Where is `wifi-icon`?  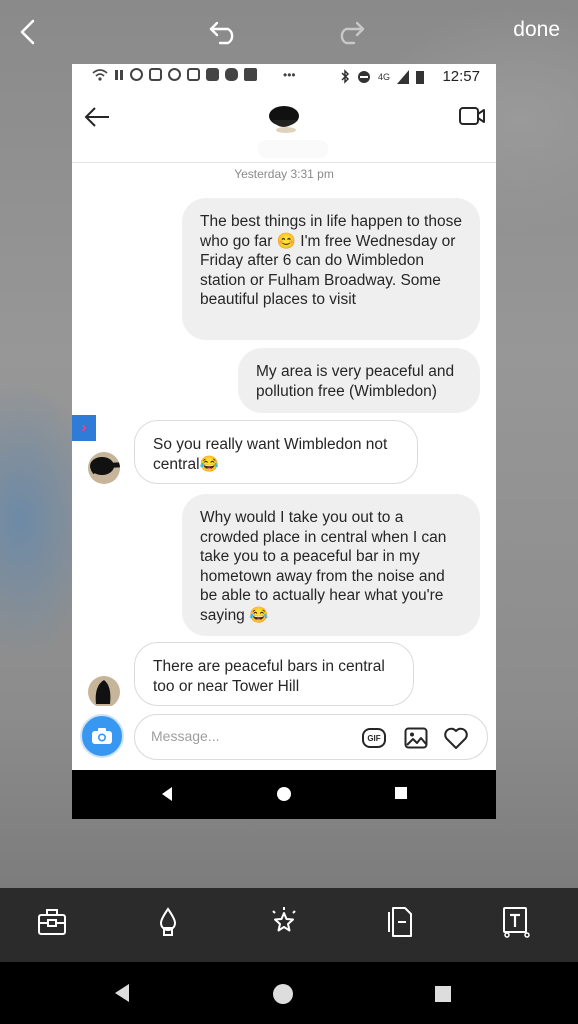
wifi-icon is located at coordinates (100, 75).